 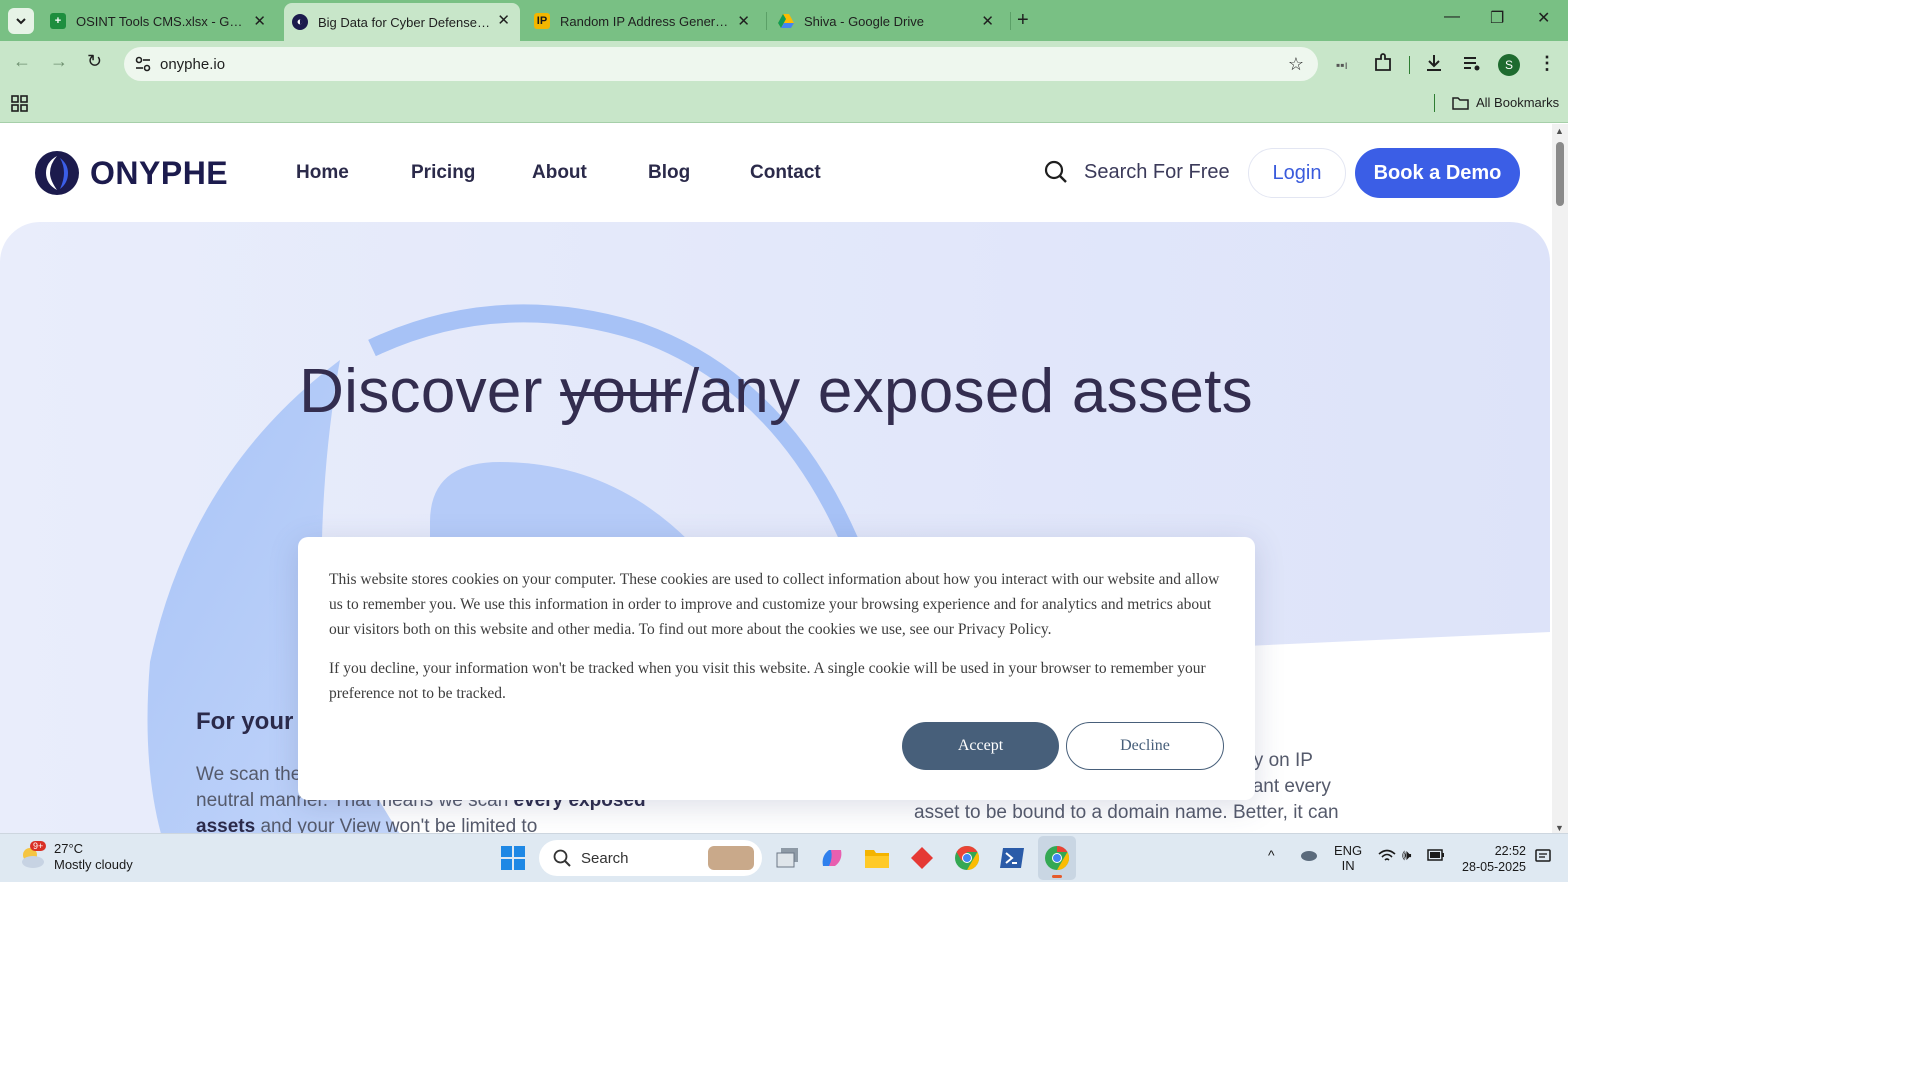 I want to click on tab-title: OSINT Tools CMS.xlsx - Google, so click(x=161, y=21).